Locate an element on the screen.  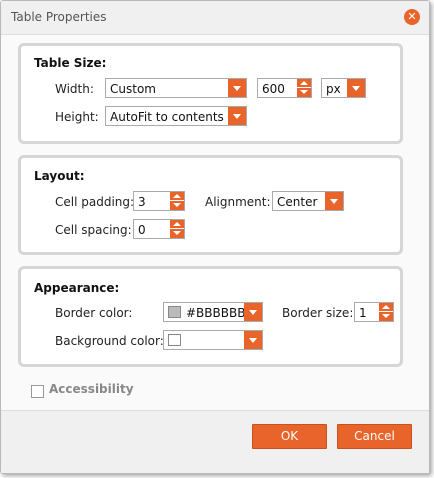
width-mode-value: Custom is located at coordinates (133, 89).